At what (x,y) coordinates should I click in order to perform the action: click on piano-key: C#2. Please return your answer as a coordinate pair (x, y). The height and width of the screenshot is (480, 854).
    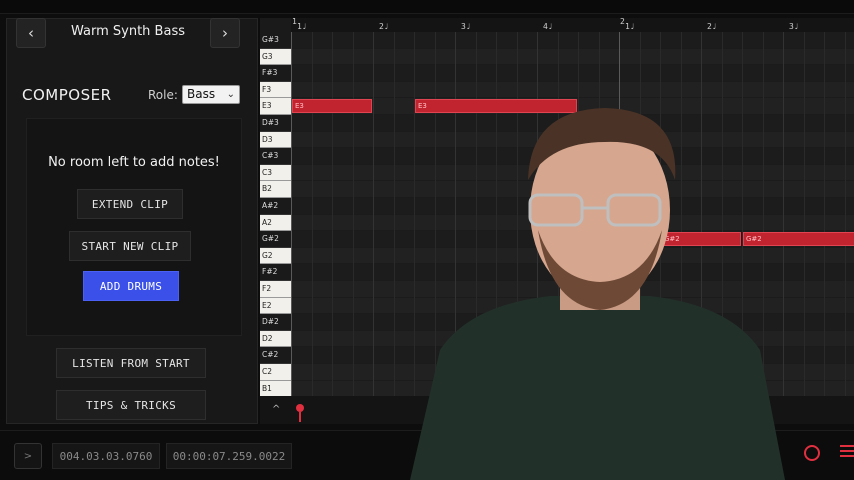
    Looking at the image, I should click on (275, 355).